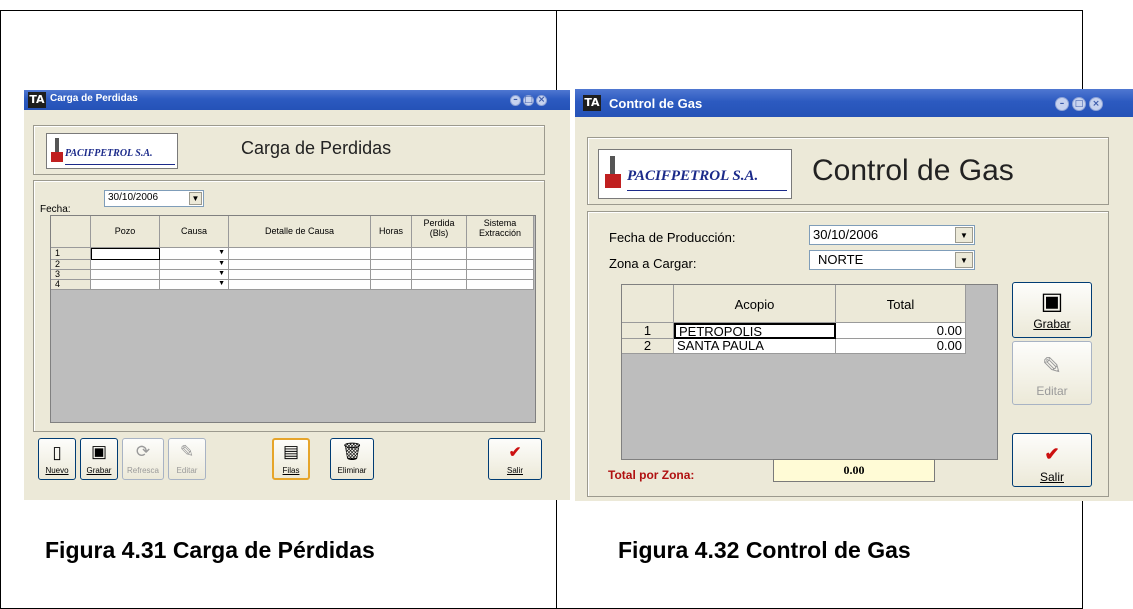 The image size is (1133, 609). I want to click on column-header: Pozo, so click(125, 232).